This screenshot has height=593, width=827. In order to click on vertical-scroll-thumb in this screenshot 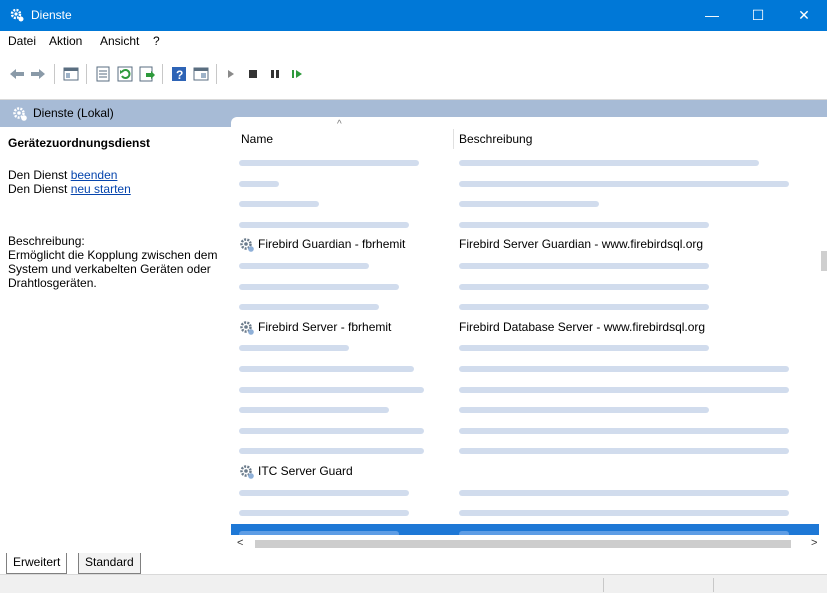, I will do `click(824, 261)`.